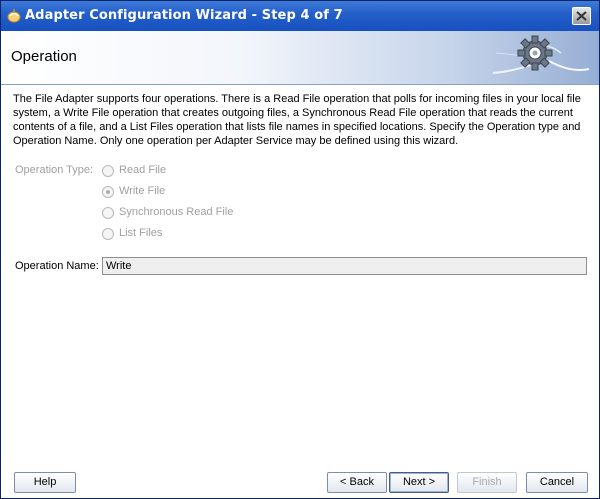  Describe the element at coordinates (142, 191) in the screenshot. I see `radio-label: Write File` at that location.